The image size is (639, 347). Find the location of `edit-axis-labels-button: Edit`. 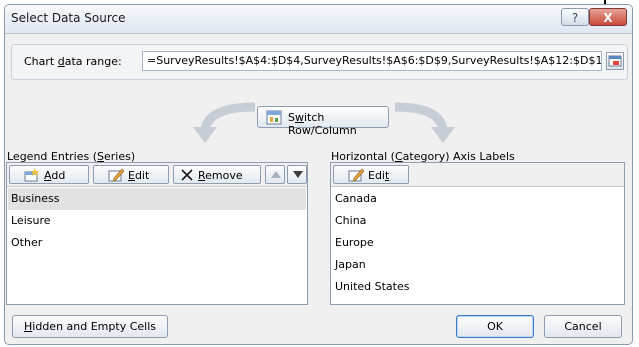

edit-axis-labels-button: Edit is located at coordinates (371, 174).